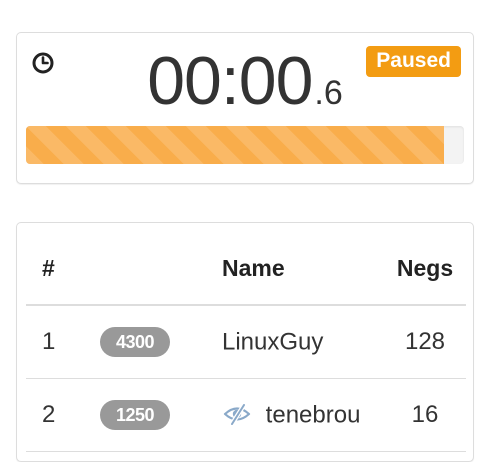 Image resolution: width=488 pixels, height=462 pixels. I want to click on player-rank: 1, so click(63, 342).